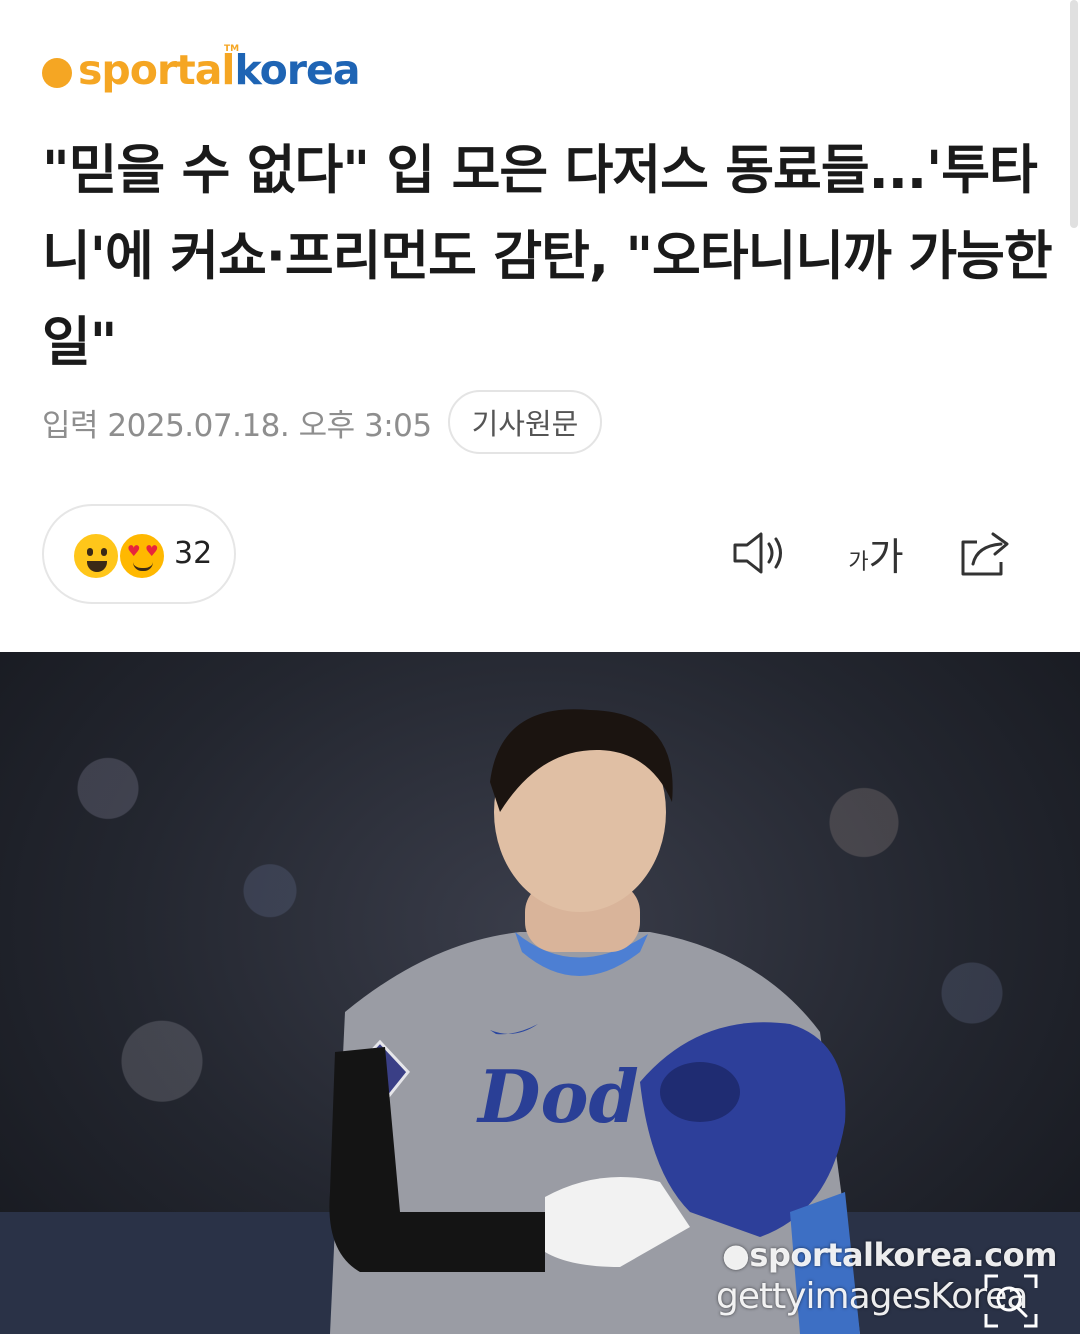 The image size is (1080, 1334). What do you see at coordinates (156, 70) in the screenshot?
I see `logo-text-primary: sportal` at bounding box center [156, 70].